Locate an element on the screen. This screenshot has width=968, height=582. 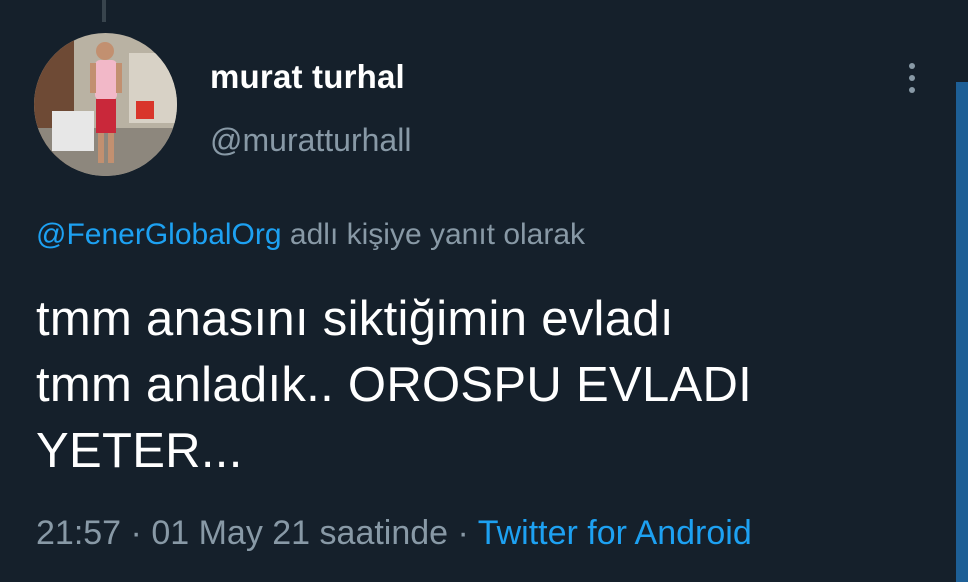
display-name: murat turhal is located at coordinates (307, 77).